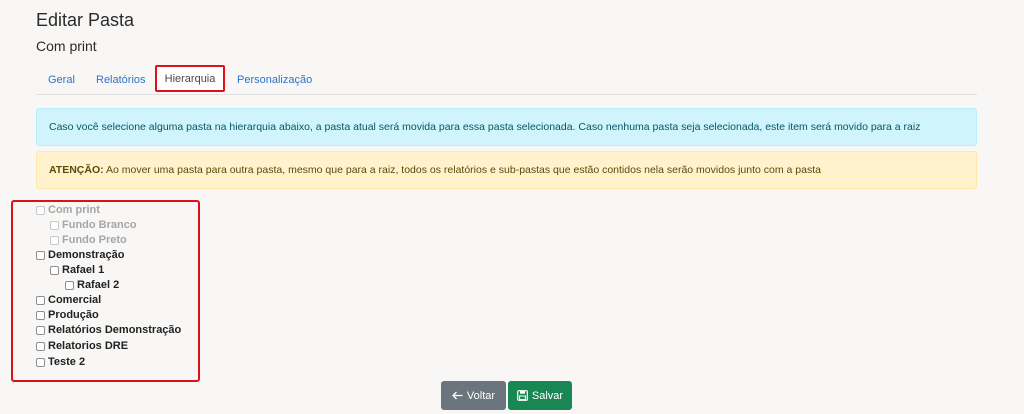 Image resolution: width=1024 pixels, height=414 pixels. I want to click on tree-item-label: Relatórios Demonstração, so click(115, 330).